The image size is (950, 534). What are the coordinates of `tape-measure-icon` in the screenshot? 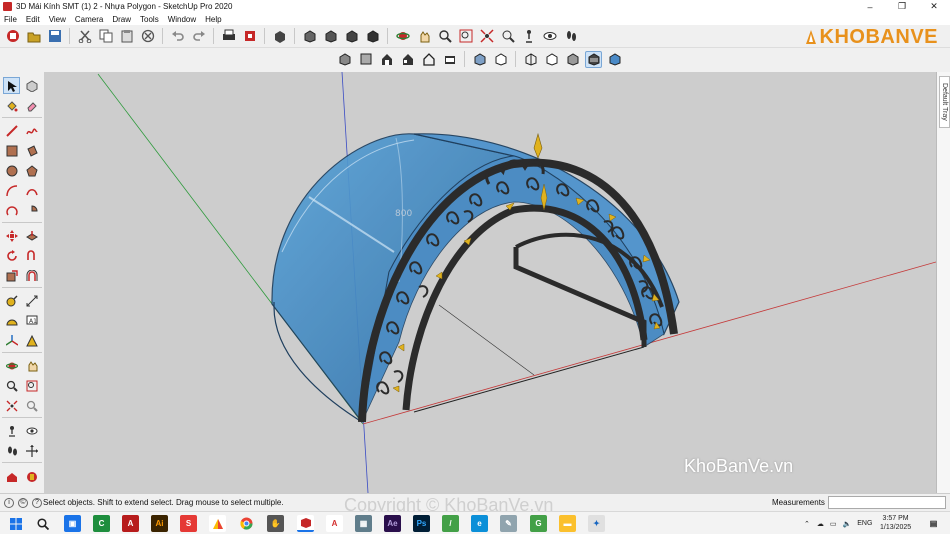 It's located at (11, 300).